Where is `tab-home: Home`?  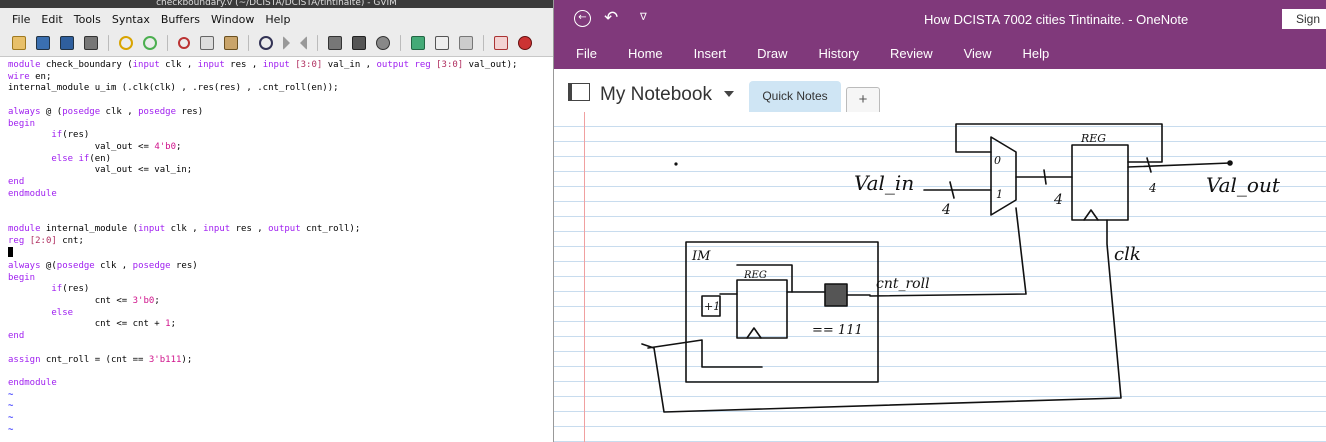 tab-home: Home is located at coordinates (645, 53).